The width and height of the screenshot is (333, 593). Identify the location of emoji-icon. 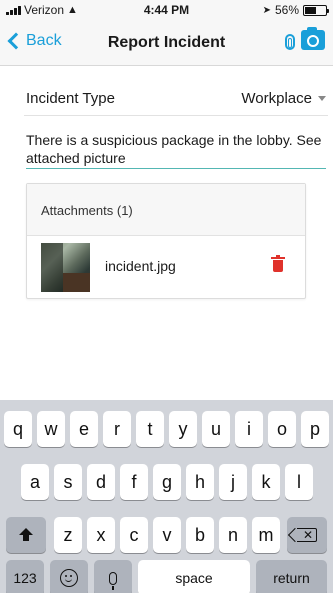
(69, 578).